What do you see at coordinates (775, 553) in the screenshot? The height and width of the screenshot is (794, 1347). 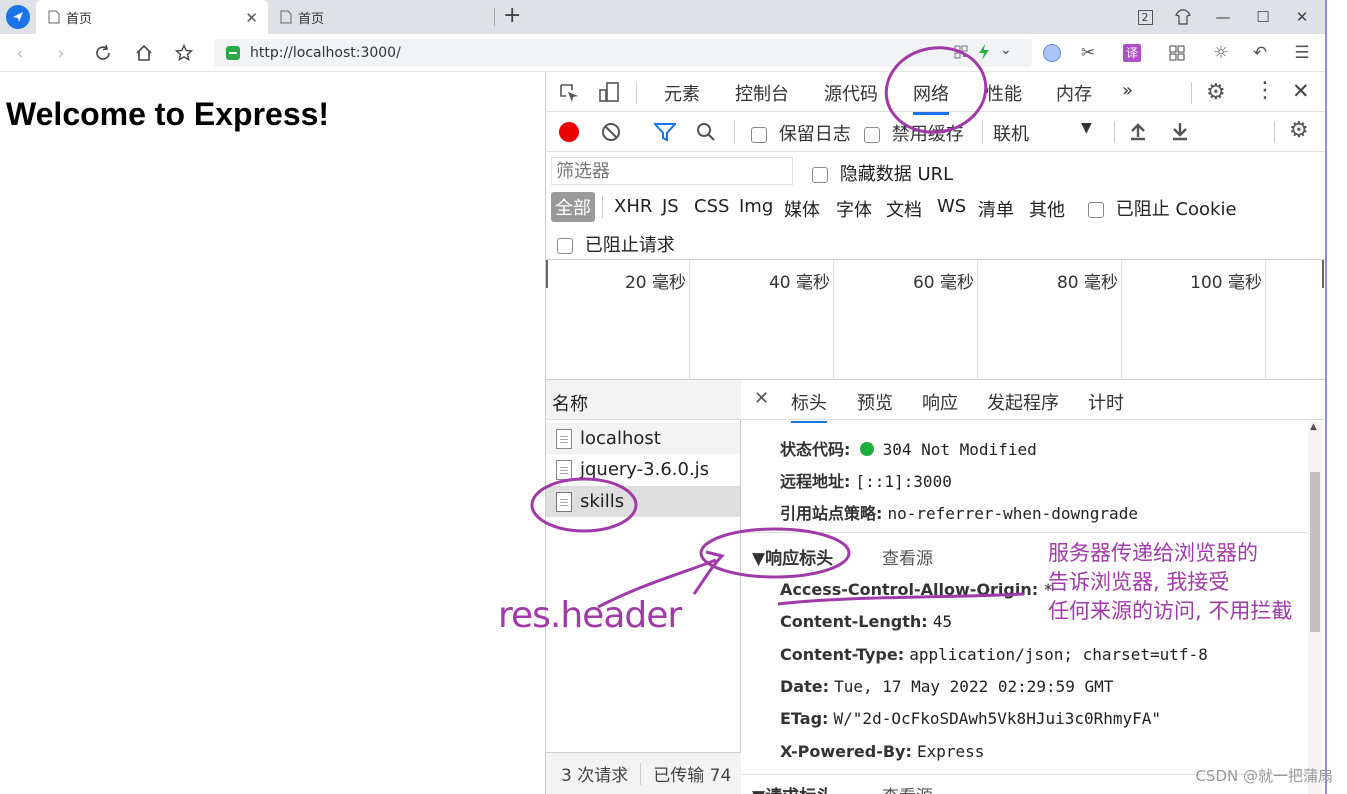 I see `response-headers-circle` at bounding box center [775, 553].